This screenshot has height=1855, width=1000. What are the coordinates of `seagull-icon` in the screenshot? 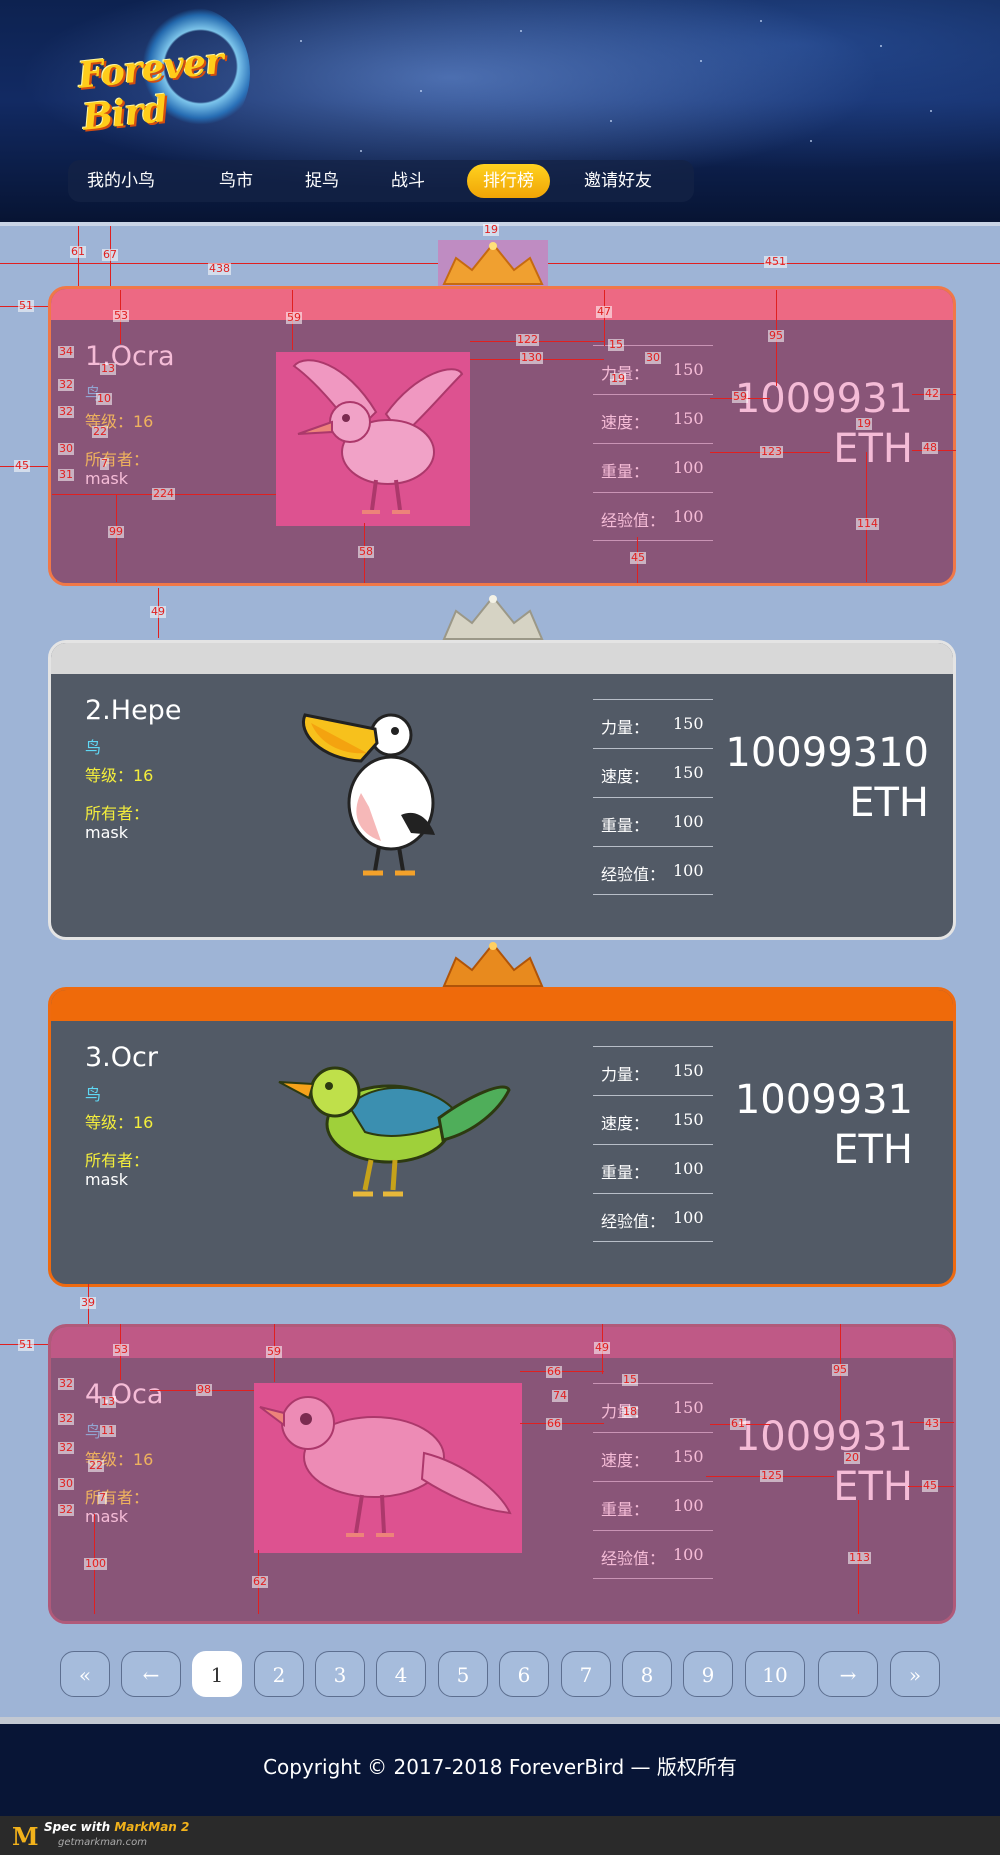 It's located at (373, 439).